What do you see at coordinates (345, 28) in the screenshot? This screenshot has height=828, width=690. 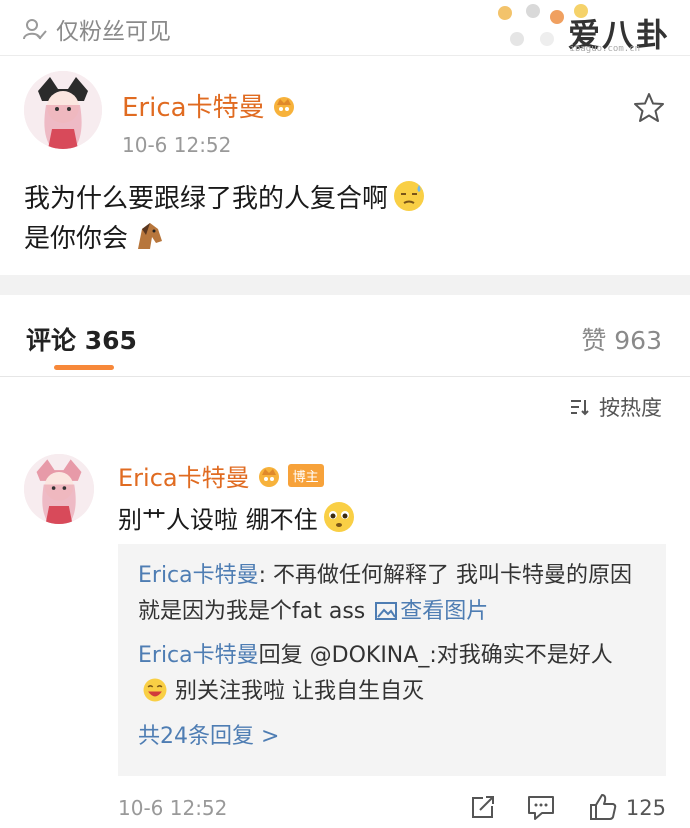 I see `top-bar: 仅粉丝可见 爱八卦 ibaguo.com.cn` at bounding box center [345, 28].